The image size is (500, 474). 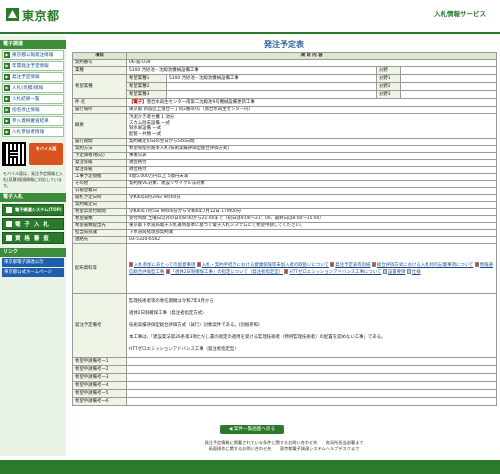 What do you see at coordinates (285, 361) in the screenshot?
I see `table-row: 希望申請備考一1` at bounding box center [285, 361].